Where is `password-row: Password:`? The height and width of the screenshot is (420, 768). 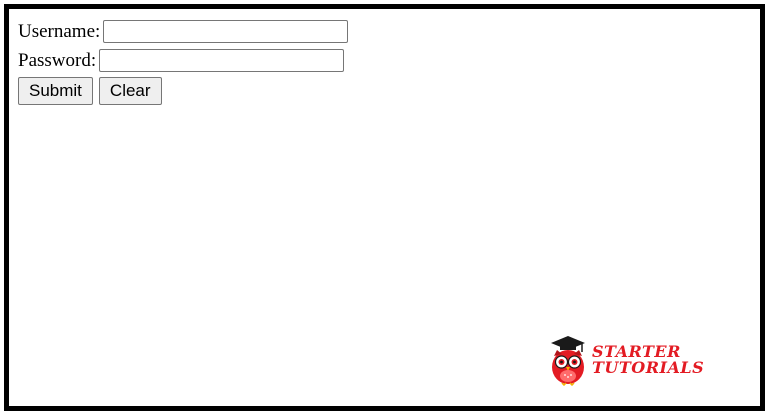 password-row: Password: is located at coordinates (183, 60).